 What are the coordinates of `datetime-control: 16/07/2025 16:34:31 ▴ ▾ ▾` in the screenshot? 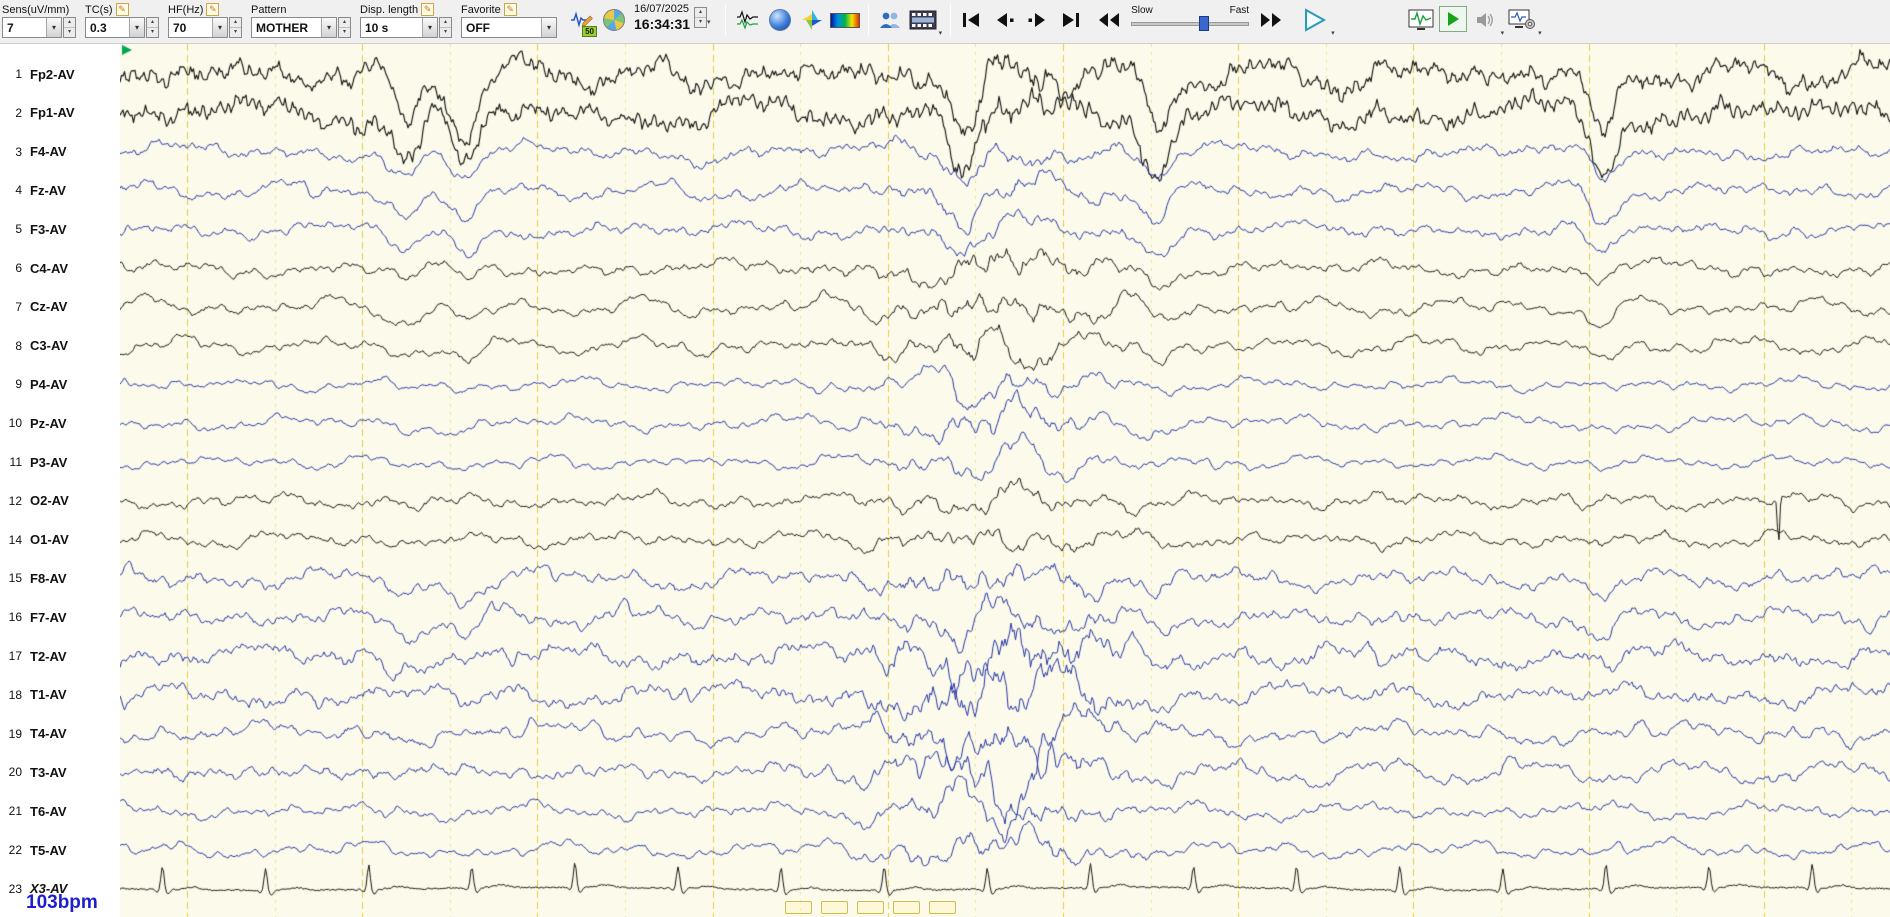 It's located at (673, 17).